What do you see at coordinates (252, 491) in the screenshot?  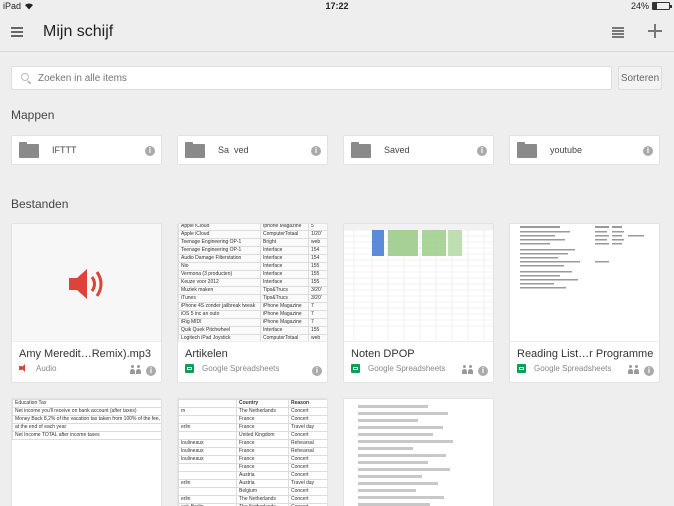 I see `sheet-row: Belgium Concert` at bounding box center [252, 491].